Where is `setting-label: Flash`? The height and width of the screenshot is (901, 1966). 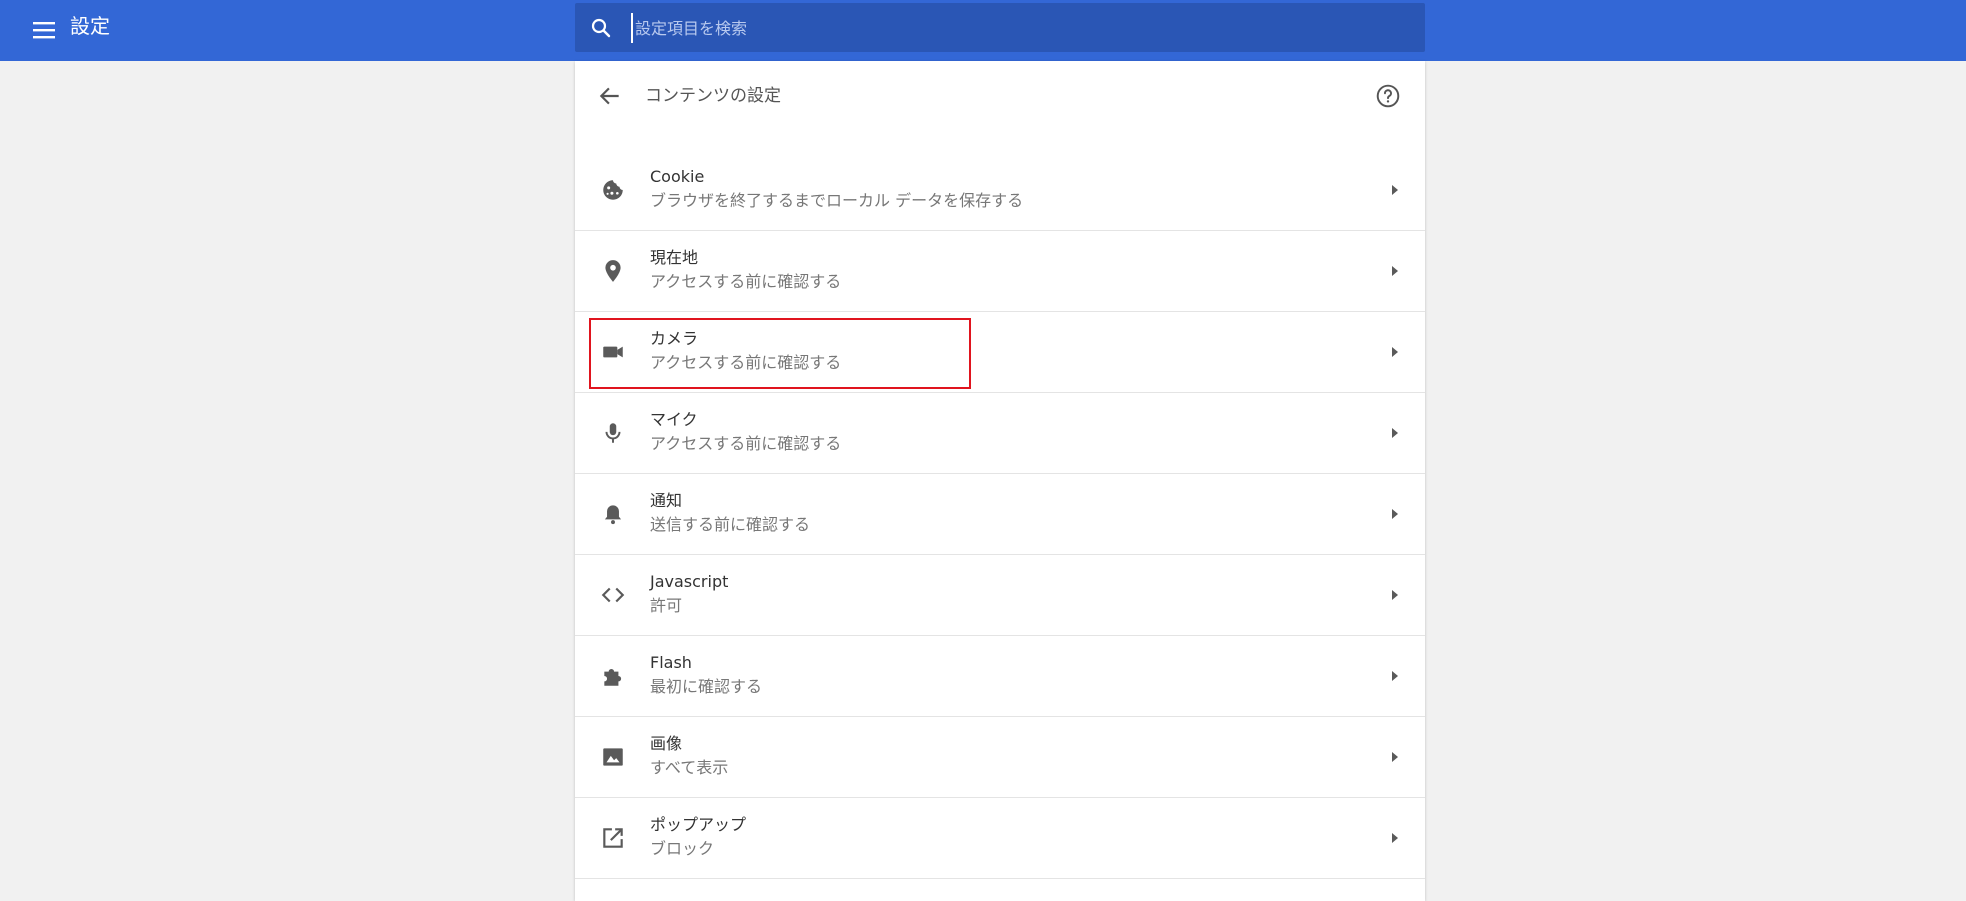 setting-label: Flash is located at coordinates (671, 662).